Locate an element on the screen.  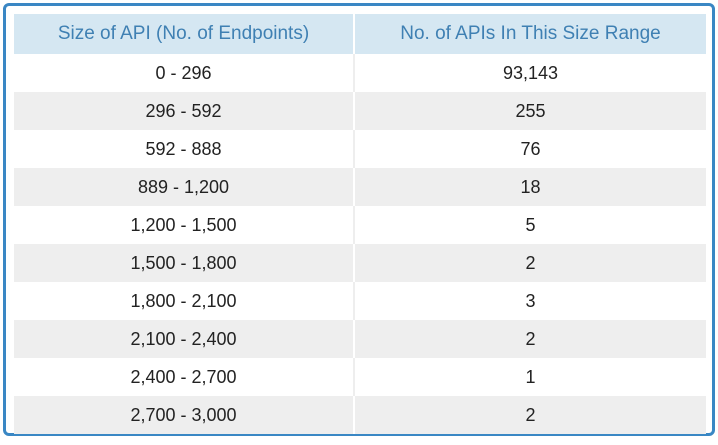
size-range-cell: 2,400 - 2,700 is located at coordinates (184, 377).